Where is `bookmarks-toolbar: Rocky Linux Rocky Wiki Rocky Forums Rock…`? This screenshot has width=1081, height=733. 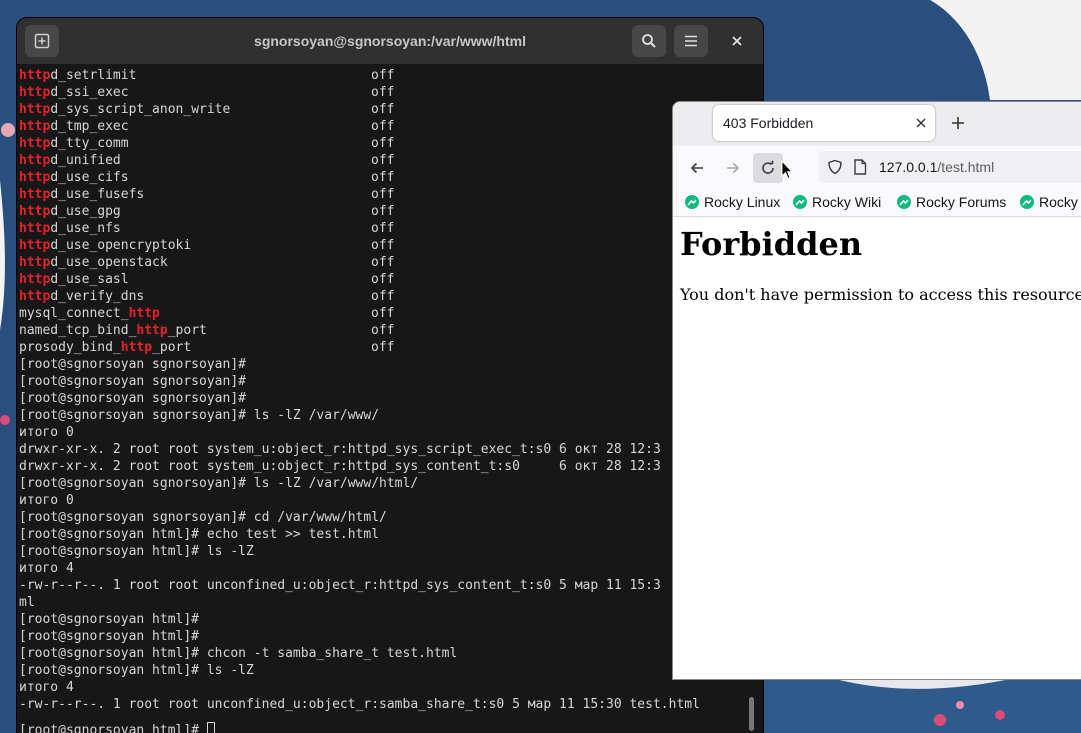
bookmarks-toolbar: Rocky Linux Rocky Wiki Rocky Forums Rock… is located at coordinates (877, 202).